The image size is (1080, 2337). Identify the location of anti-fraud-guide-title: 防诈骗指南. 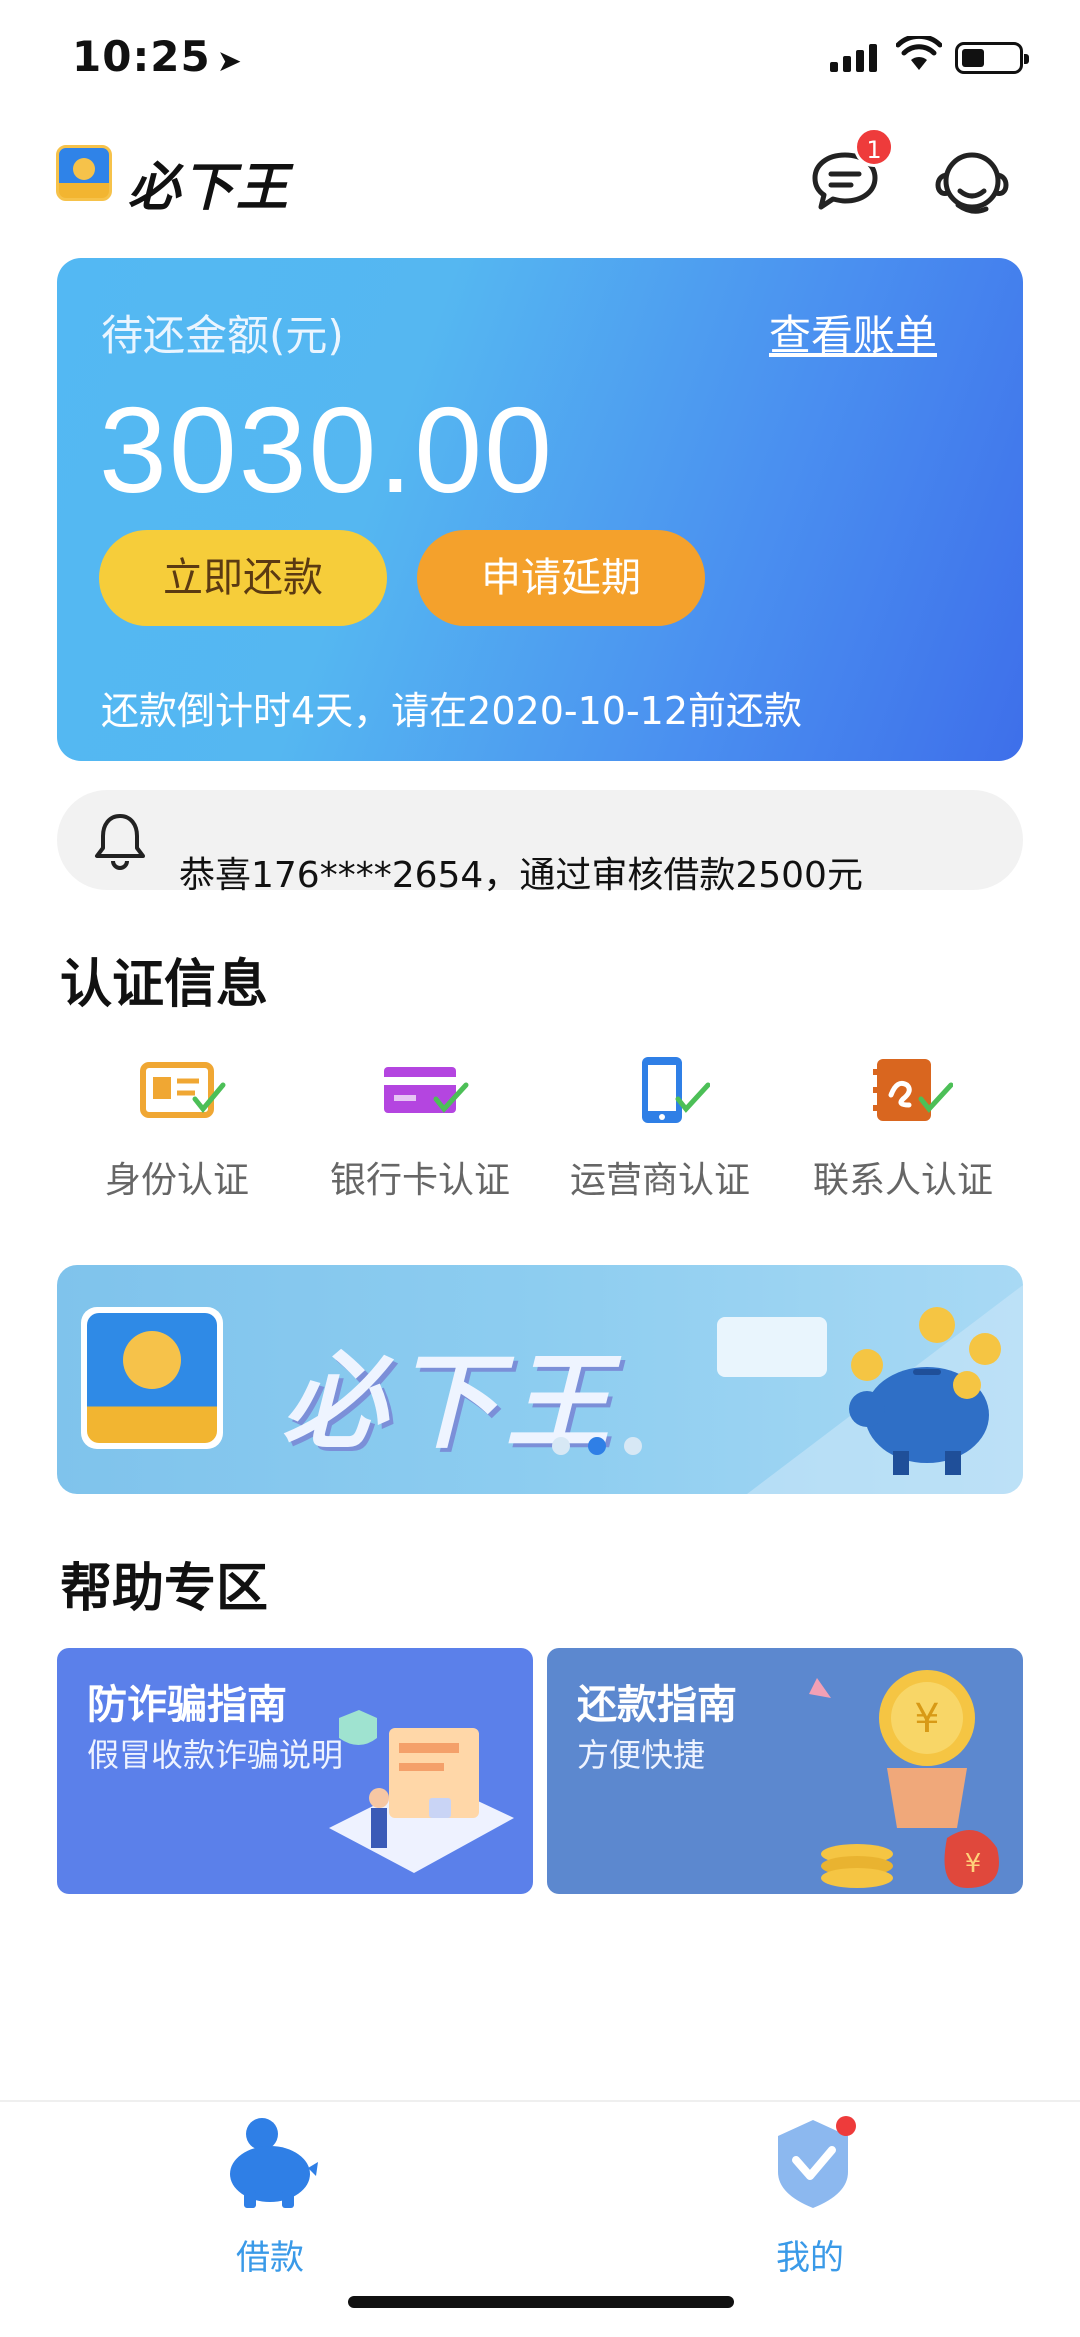
(187, 1705).